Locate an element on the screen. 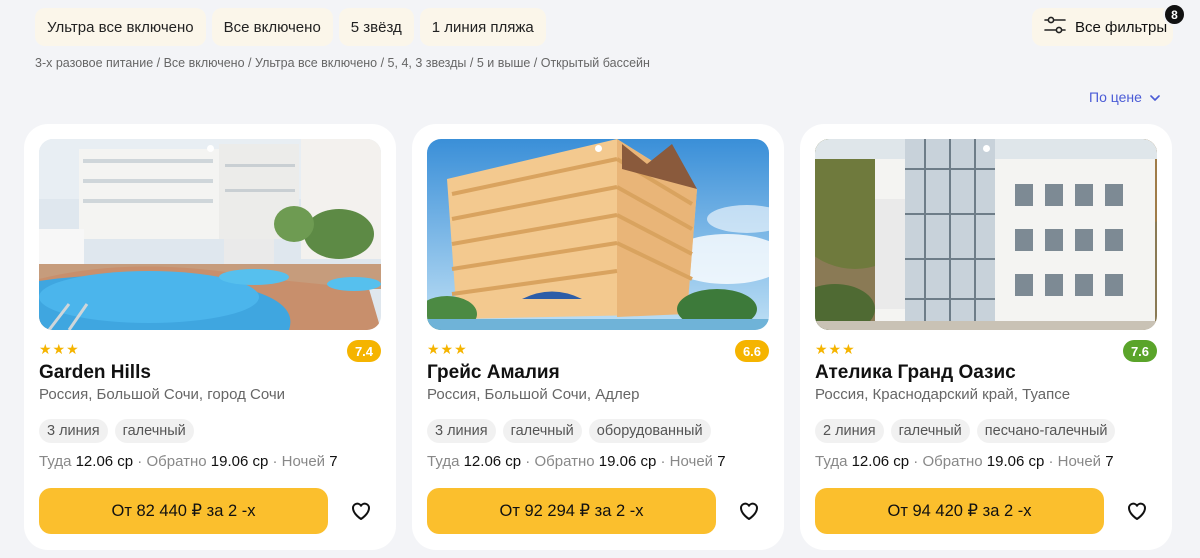 The image size is (1200, 558). hotel-name: Ателика Гранд Оазис is located at coordinates (915, 373).